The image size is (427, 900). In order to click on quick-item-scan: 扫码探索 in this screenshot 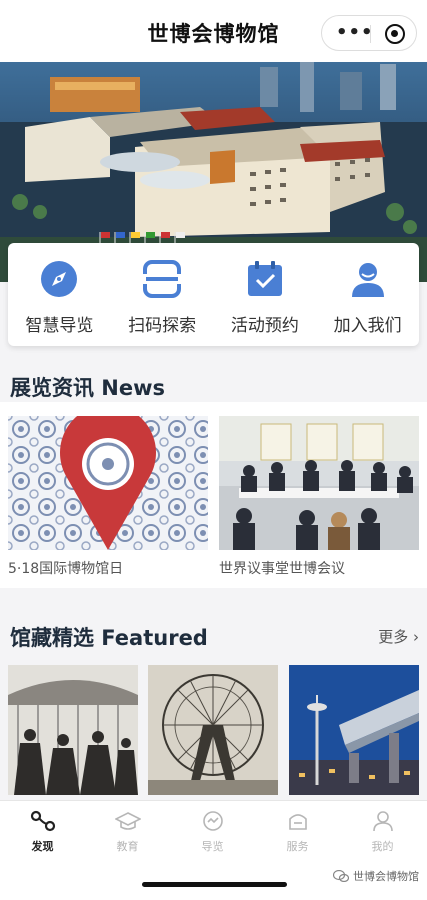, I will do `click(162, 294)`.